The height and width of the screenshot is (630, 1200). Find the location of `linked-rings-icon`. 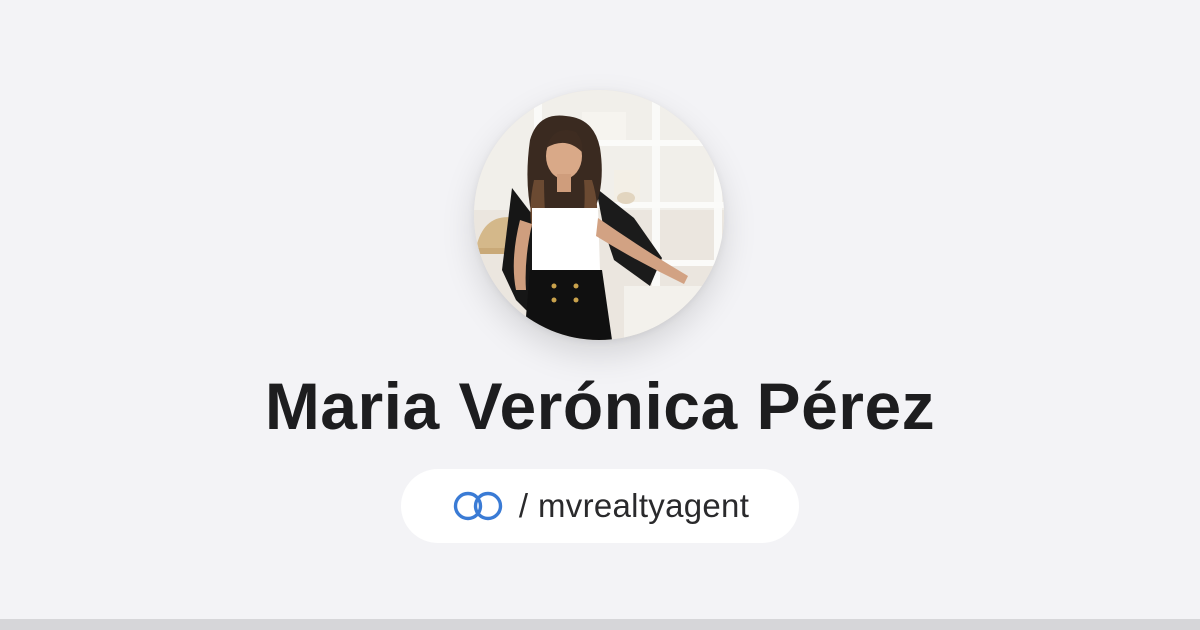

linked-rings-icon is located at coordinates (479, 506).